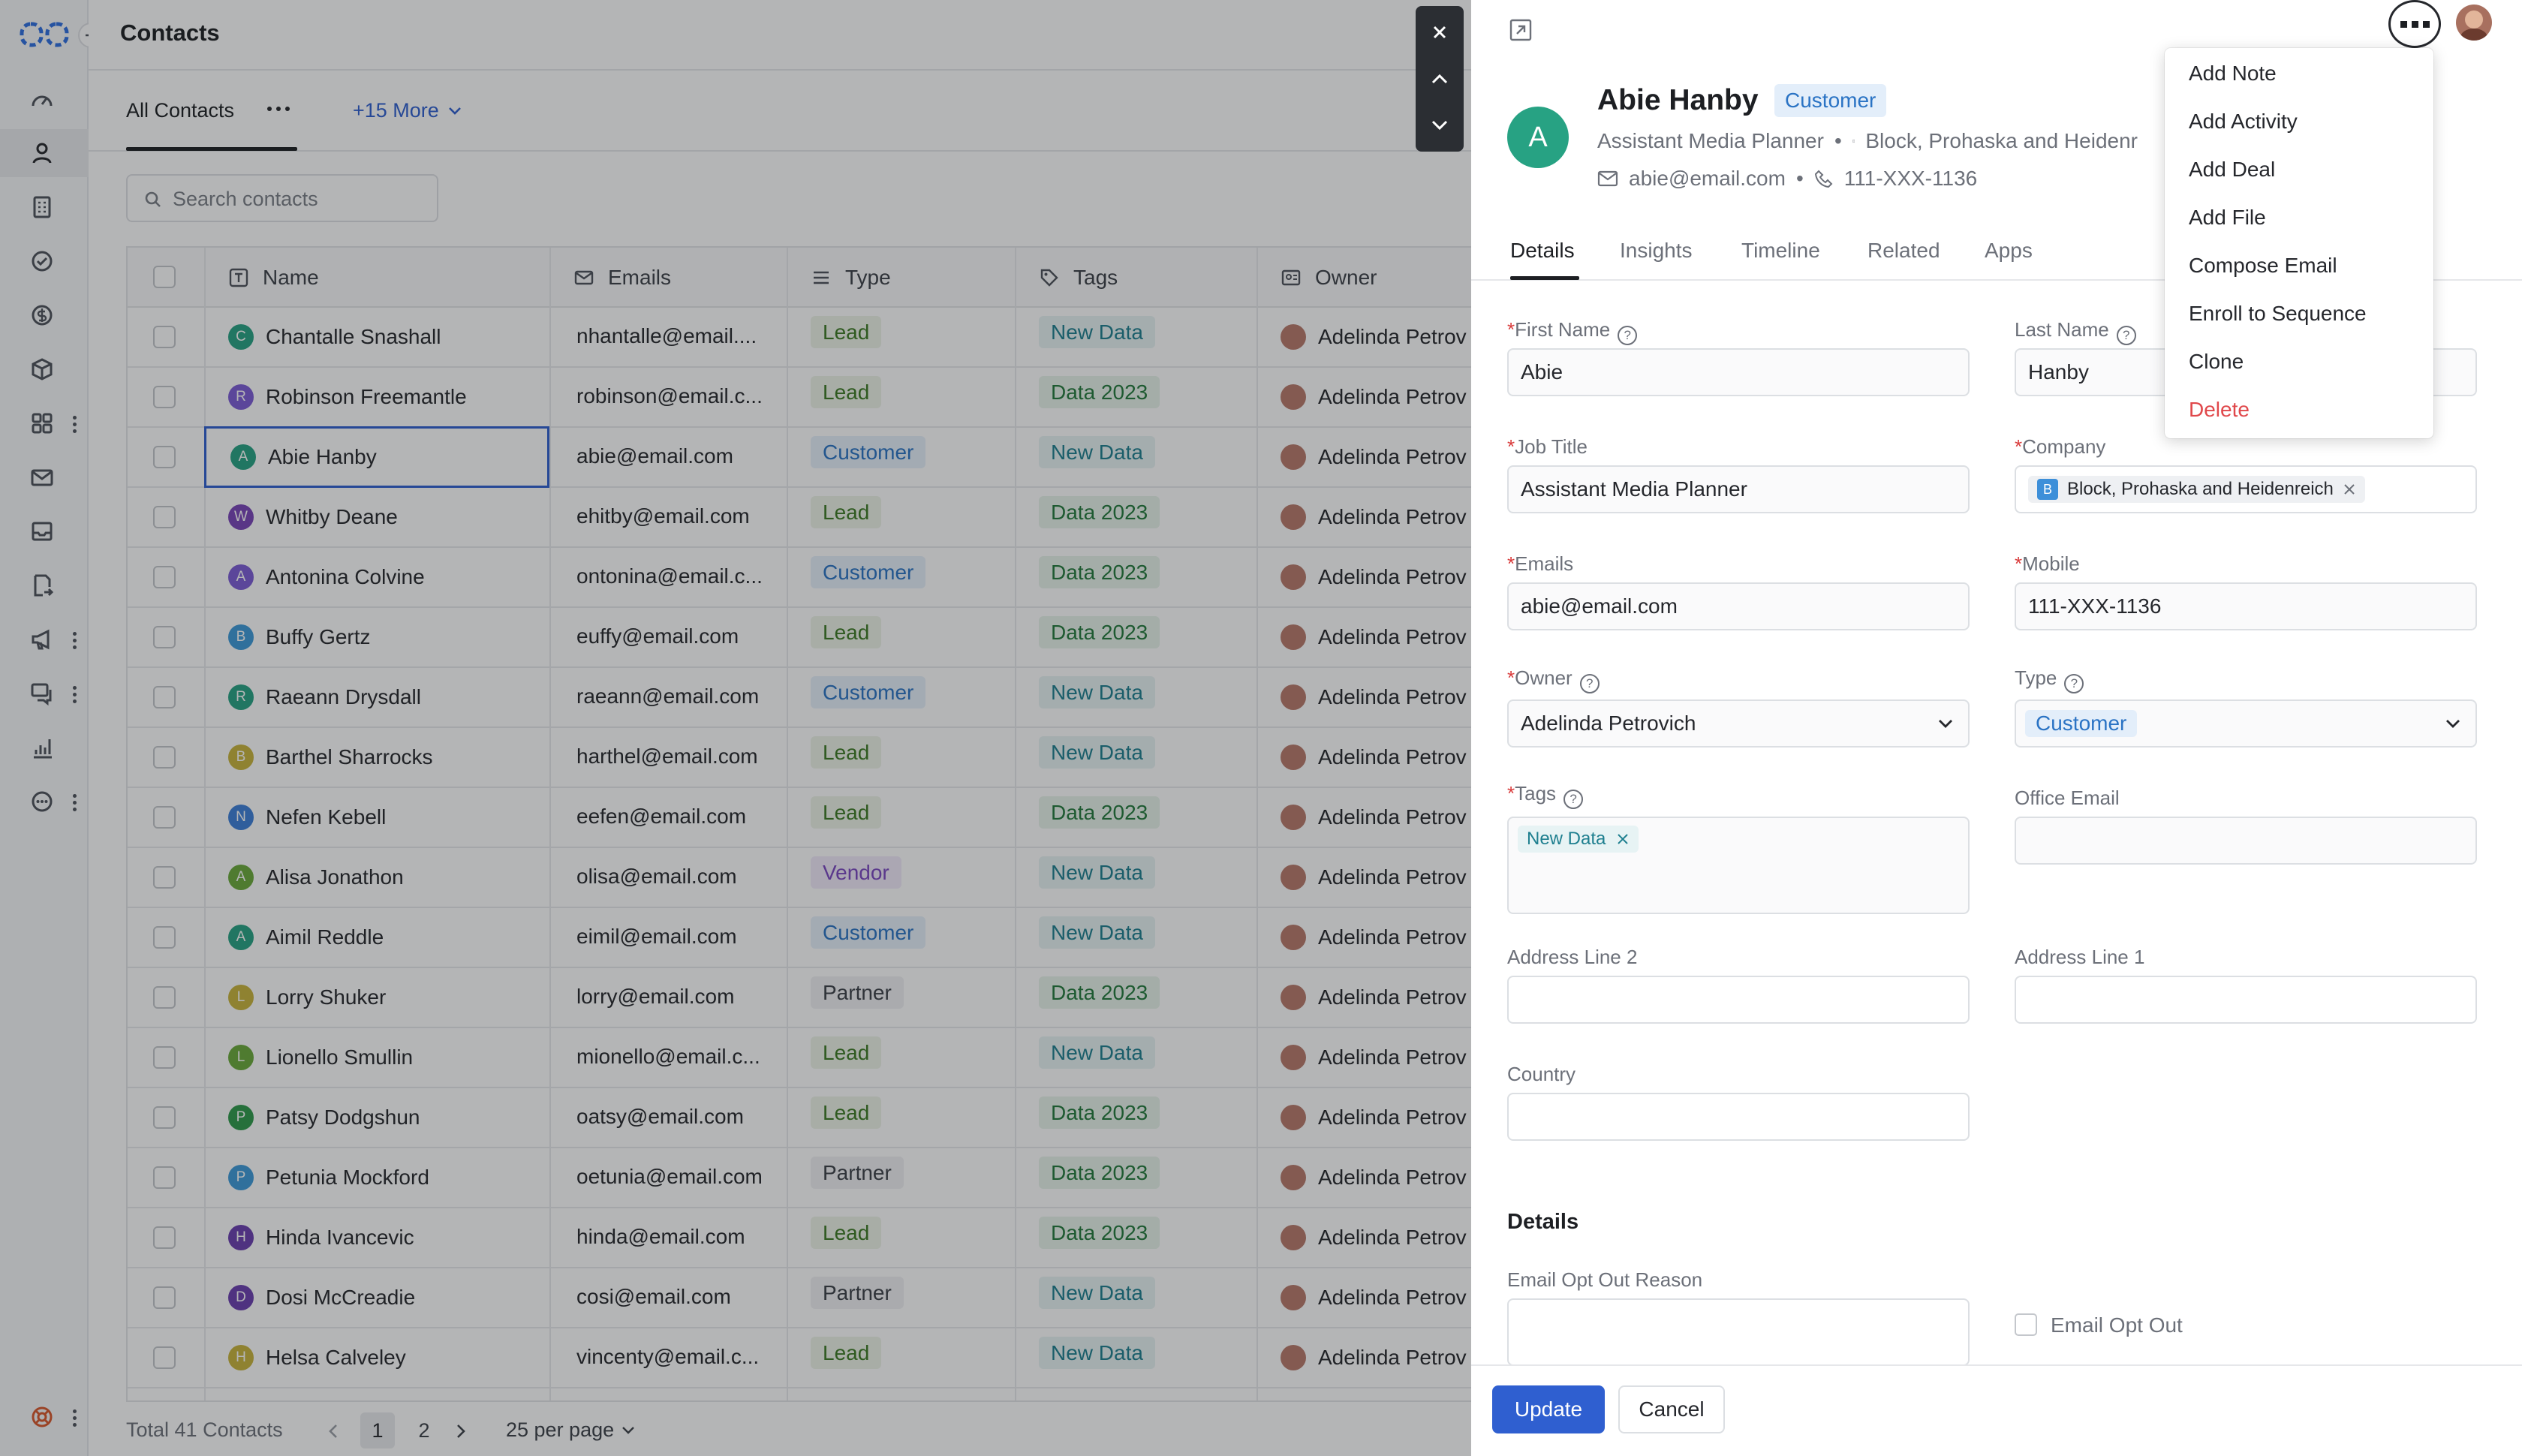 The image size is (2522, 1456). Describe the element at coordinates (2001, 141) in the screenshot. I see `company-text: Block, Prohaska and Heidenr` at that location.